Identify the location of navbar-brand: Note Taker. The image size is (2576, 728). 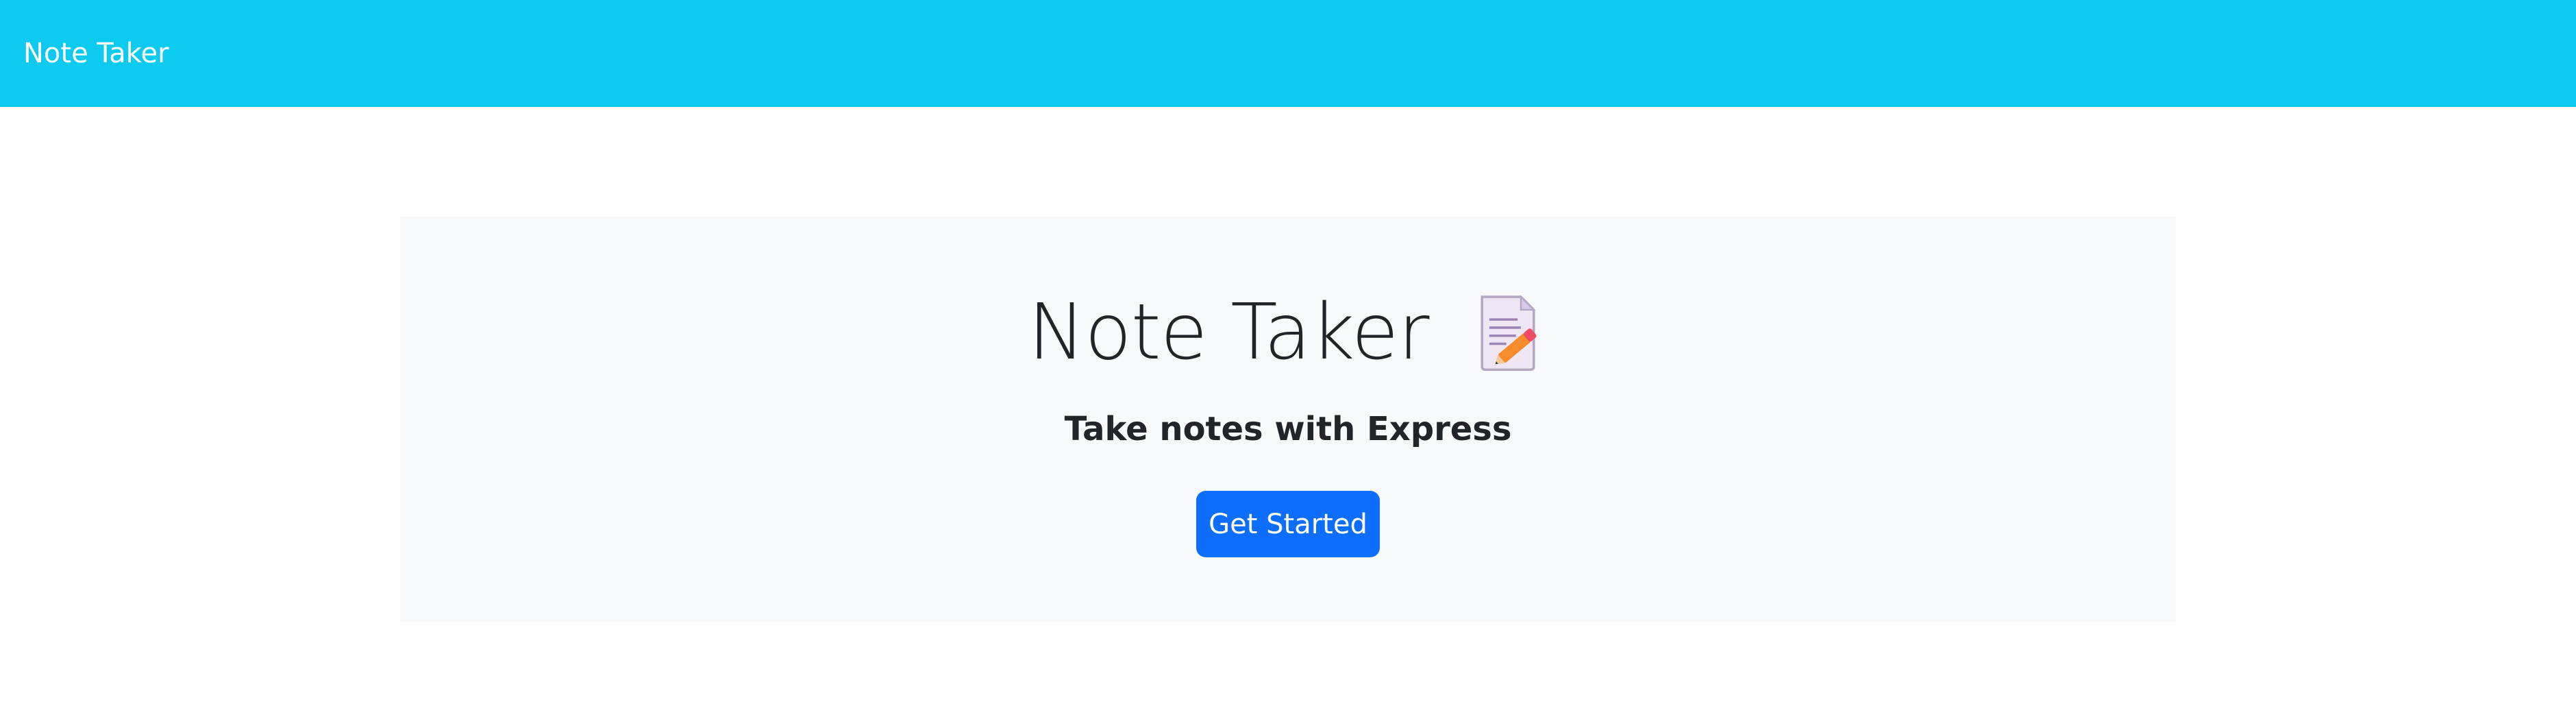
(96, 53).